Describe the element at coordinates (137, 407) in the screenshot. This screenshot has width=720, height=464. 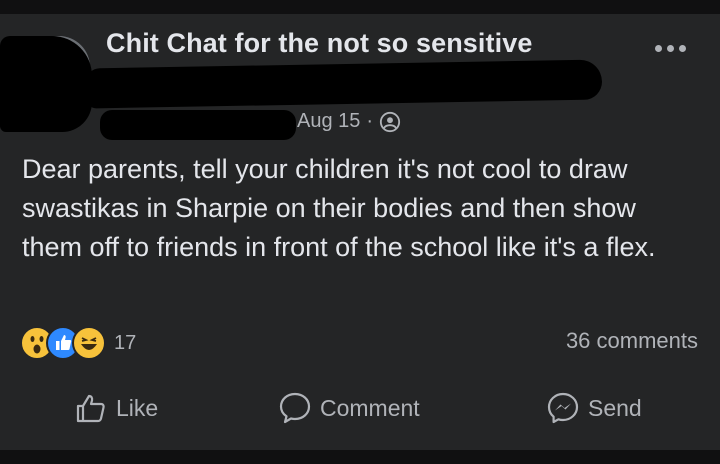
I see `like-label: Like` at that location.